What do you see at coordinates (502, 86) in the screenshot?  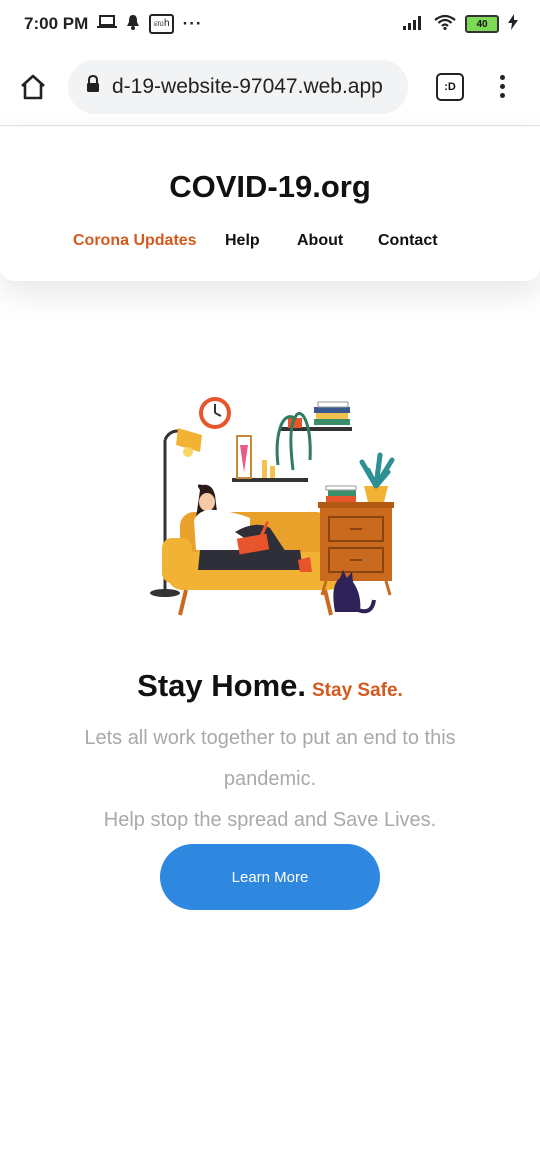 I see `more-vert-icon` at bounding box center [502, 86].